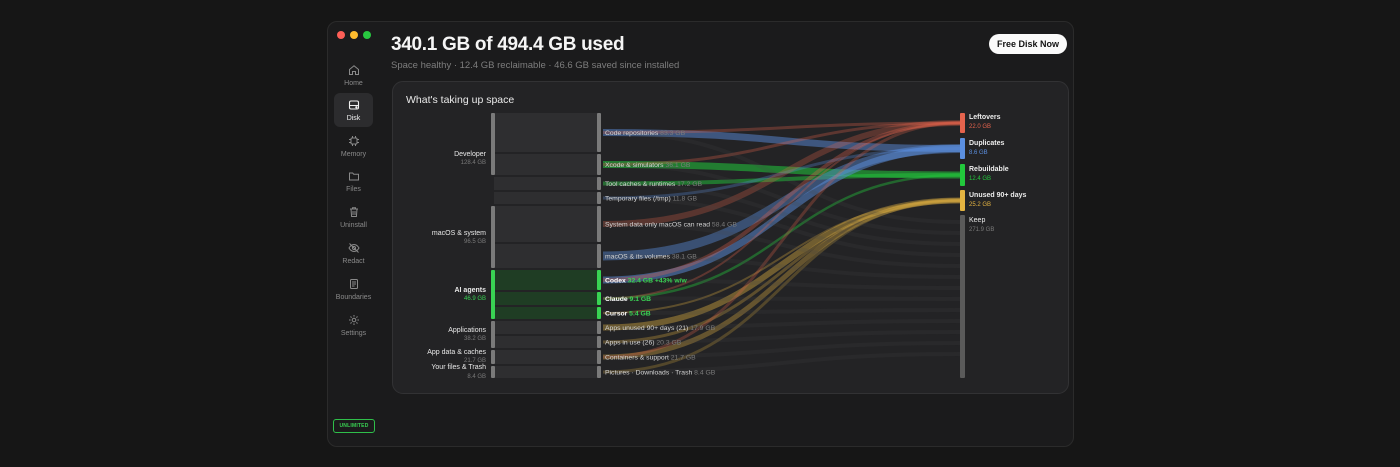 This screenshot has height=467, width=1400. What do you see at coordinates (475, 299) in the screenshot?
I see `source-ai-agents-size: 46.9 GB` at bounding box center [475, 299].